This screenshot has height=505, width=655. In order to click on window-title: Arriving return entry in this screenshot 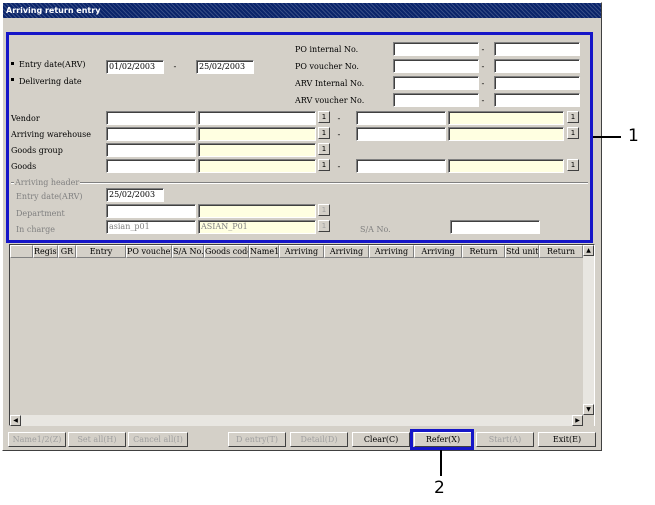, I will do `click(302, 10)`.